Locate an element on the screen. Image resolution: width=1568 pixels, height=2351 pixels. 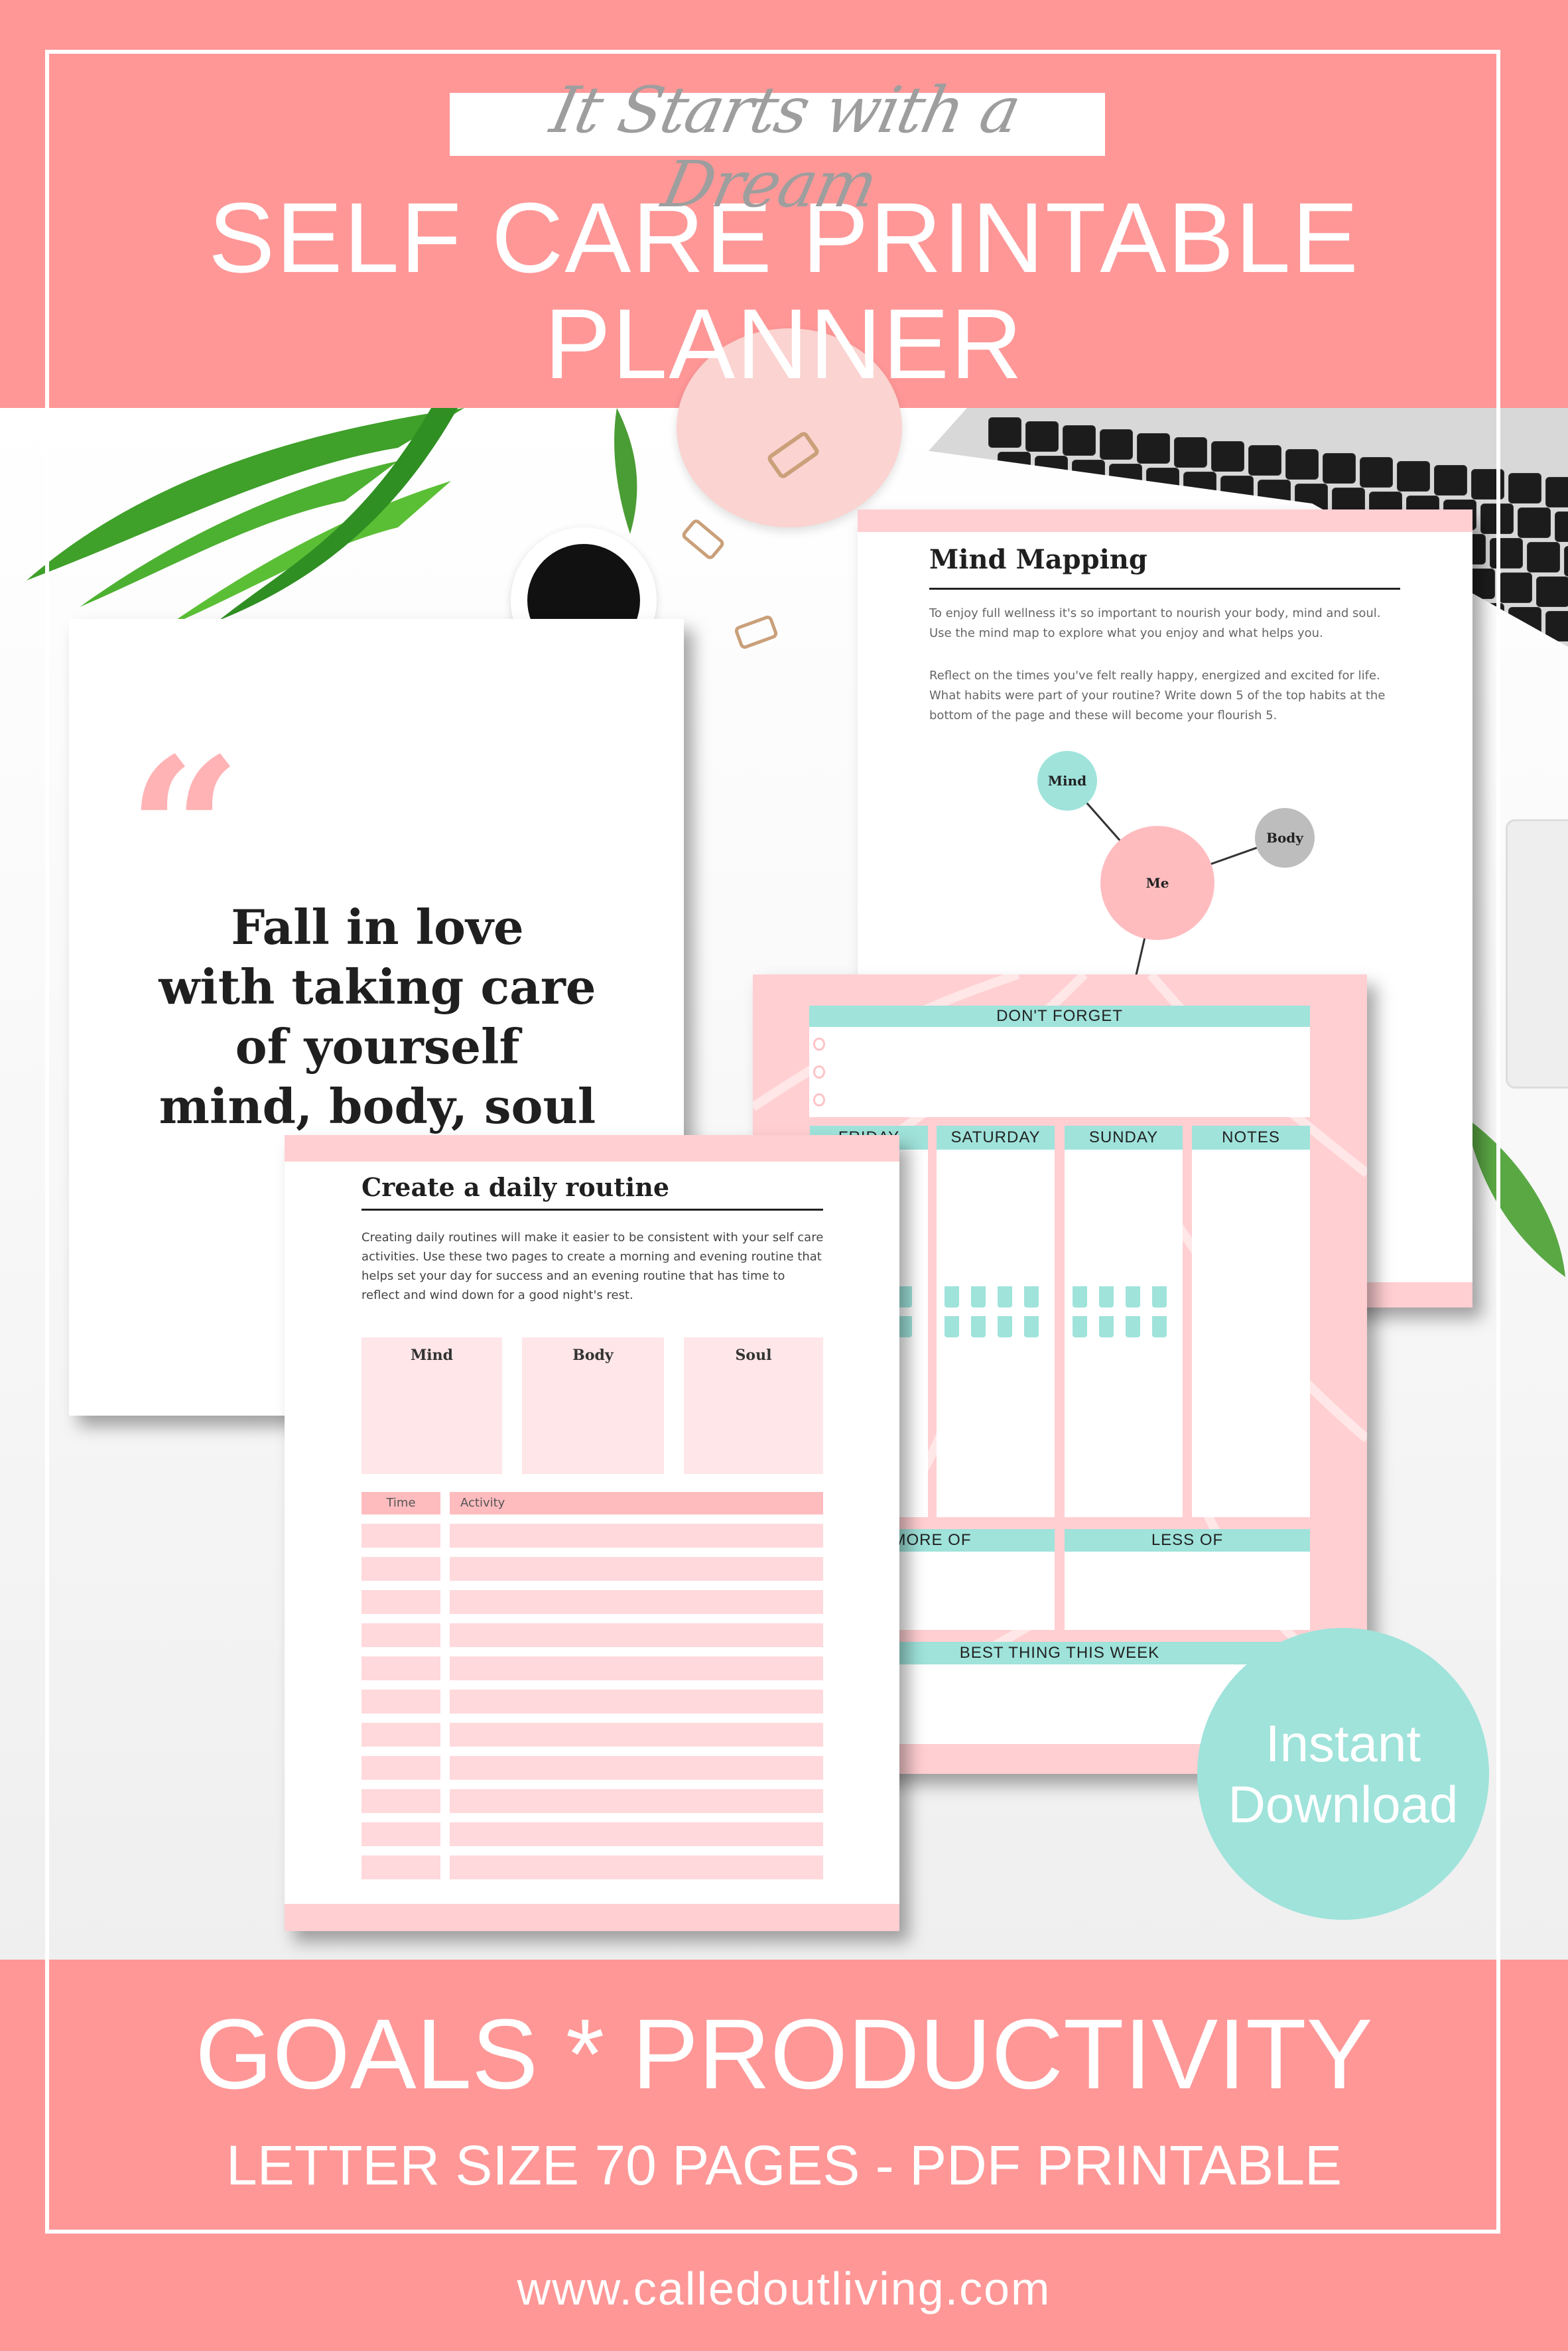
time-header: Time is located at coordinates (401, 1503).